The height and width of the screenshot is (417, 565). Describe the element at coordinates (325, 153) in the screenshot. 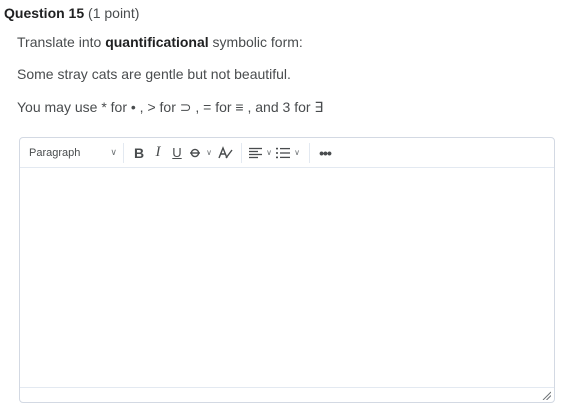

I see `more-options-button: •••` at that location.